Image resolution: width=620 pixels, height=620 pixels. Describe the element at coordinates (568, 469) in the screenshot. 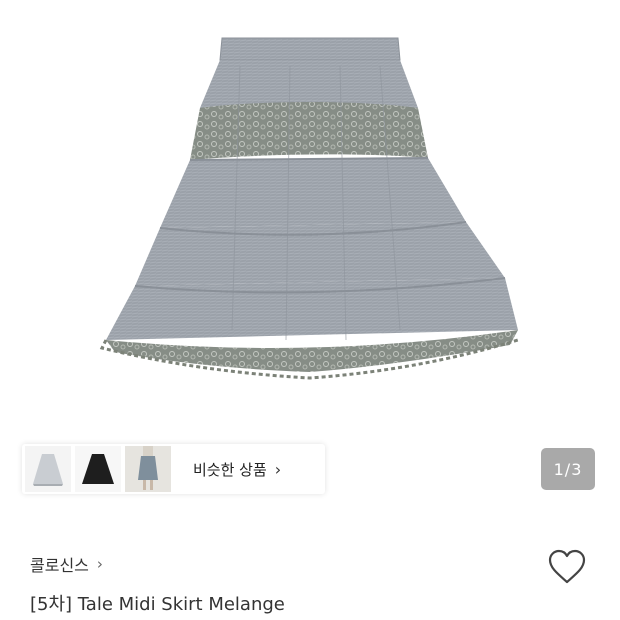

I see `image-page-indicator: 1 / 3` at that location.